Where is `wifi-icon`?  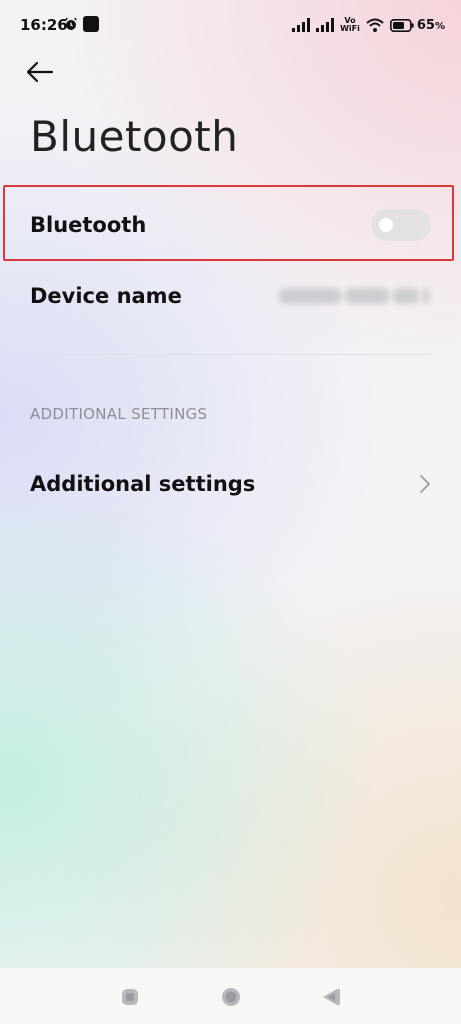 wifi-icon is located at coordinates (375, 25).